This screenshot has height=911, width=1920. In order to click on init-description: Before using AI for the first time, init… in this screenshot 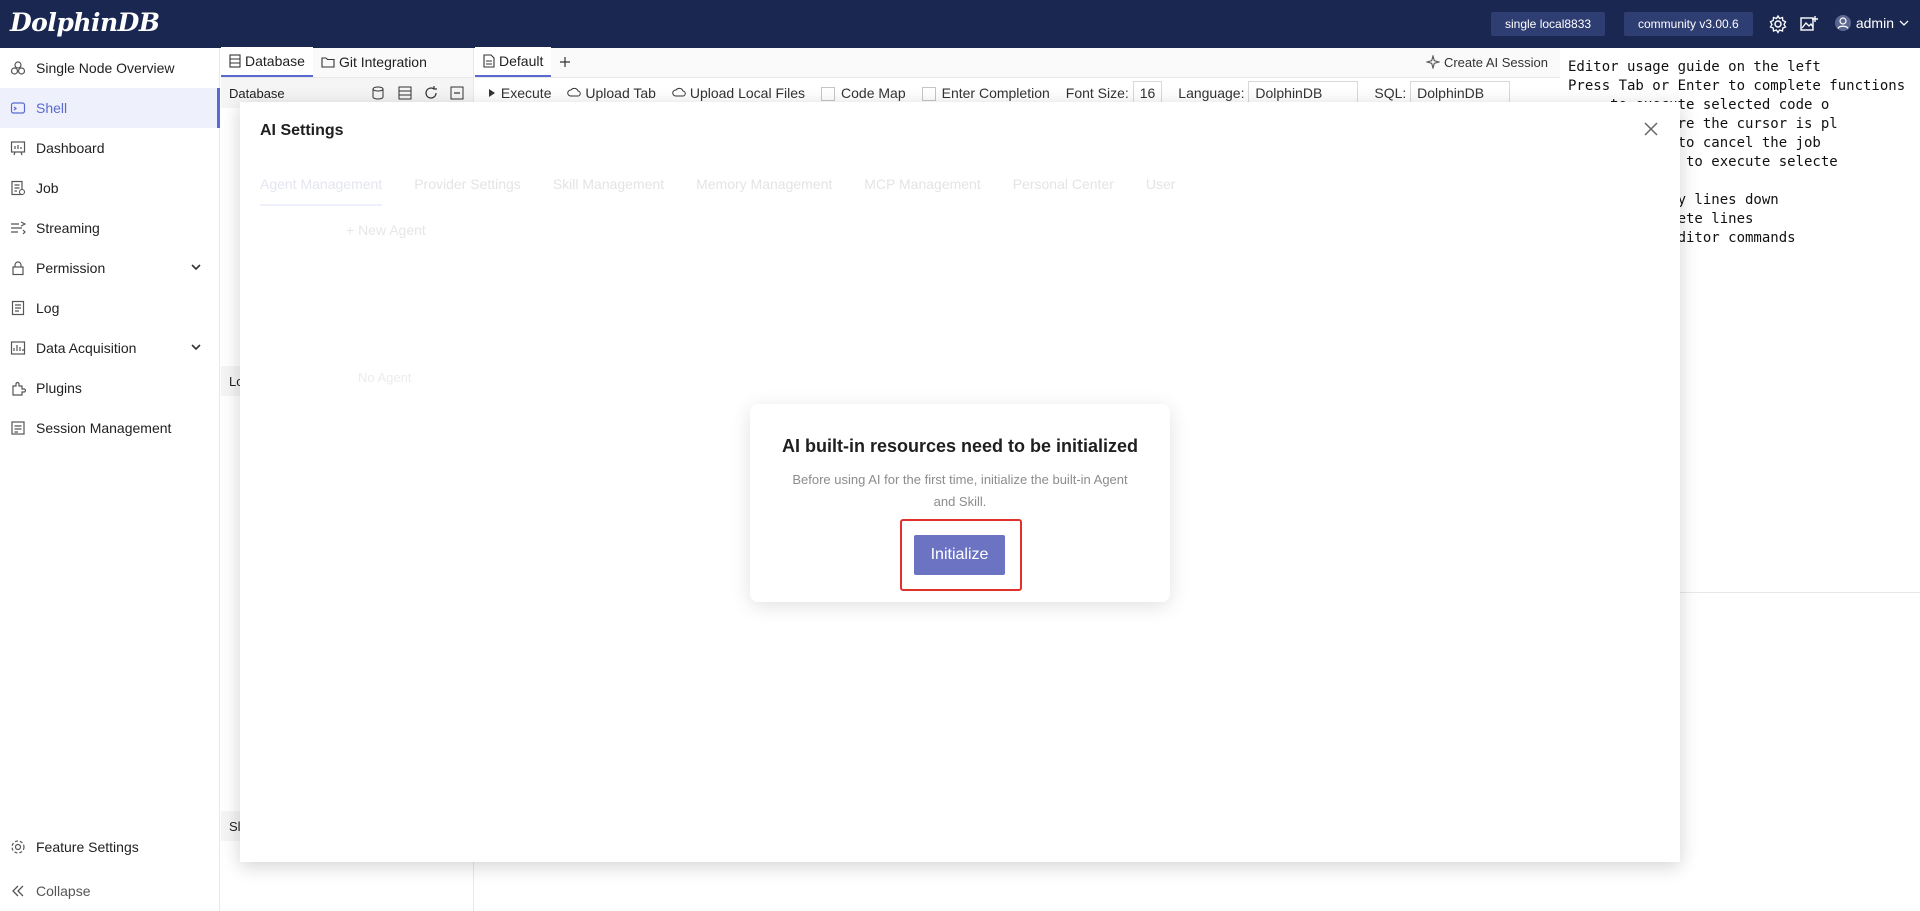, I will do `click(960, 490)`.